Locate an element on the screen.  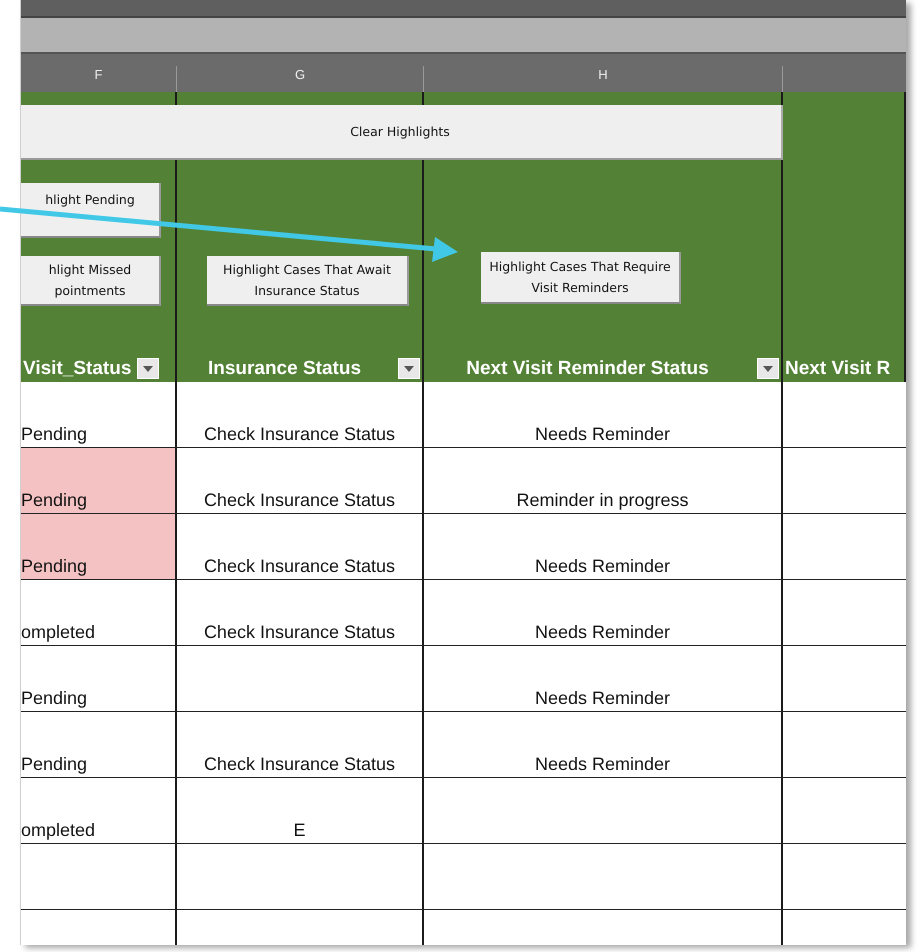
clear-highlights-button: Clear Highlights is located at coordinates (402, 132).